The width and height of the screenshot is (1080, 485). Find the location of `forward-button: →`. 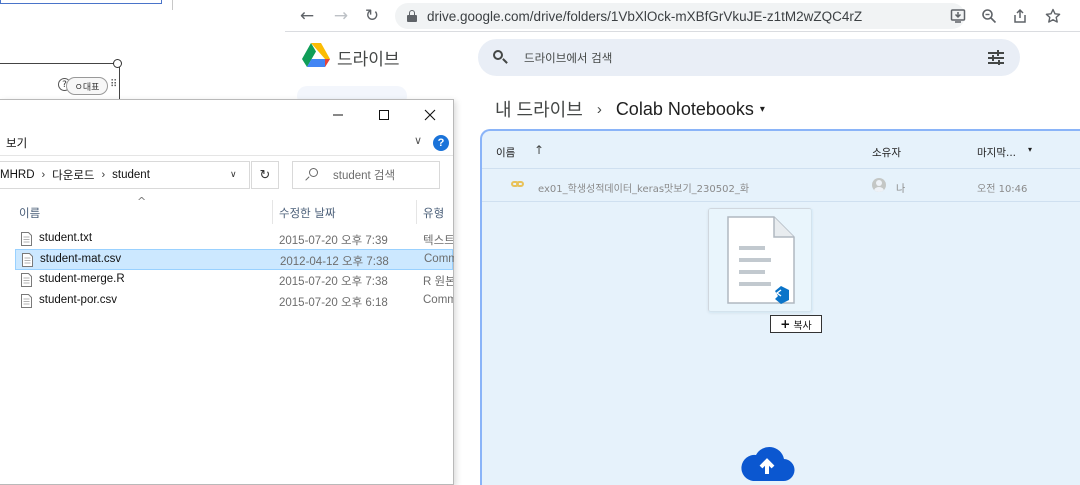

forward-button: → is located at coordinates (341, 16).